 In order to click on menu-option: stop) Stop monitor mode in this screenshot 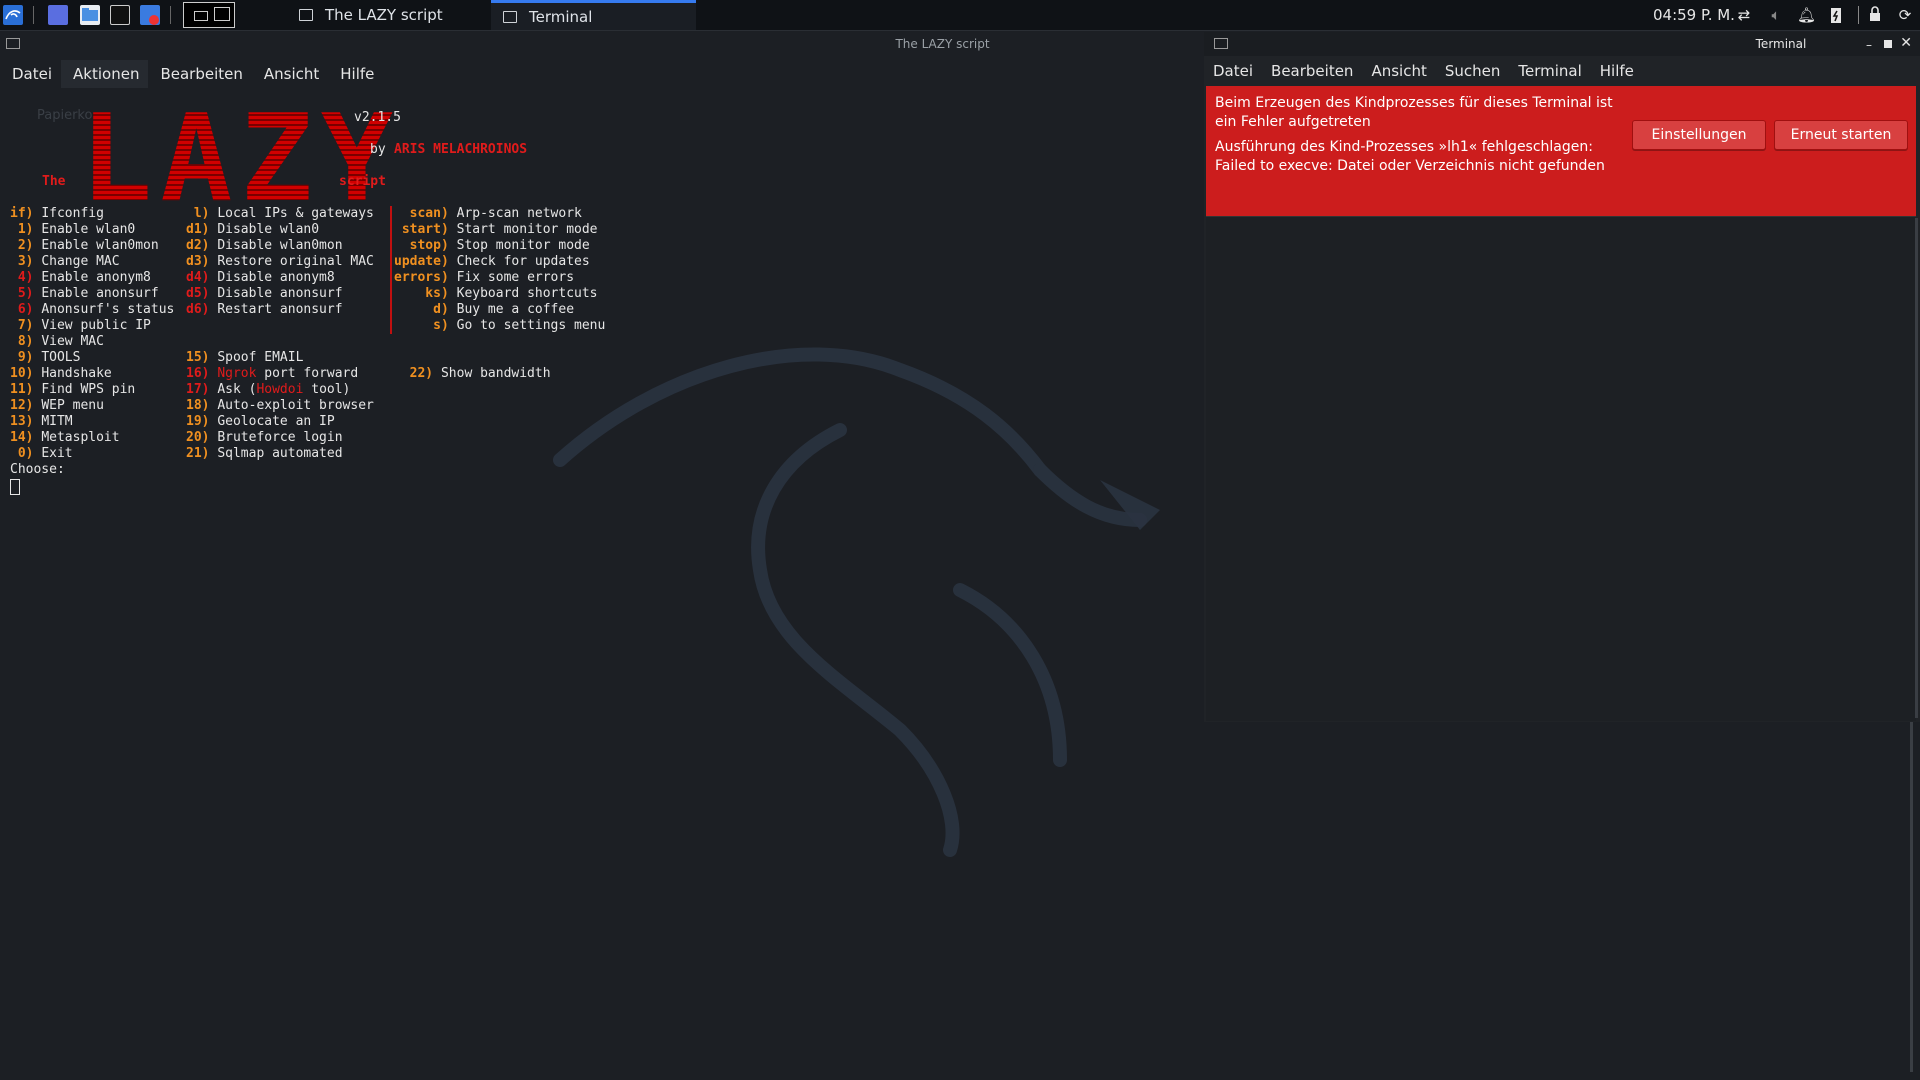, I will do `click(492, 246)`.